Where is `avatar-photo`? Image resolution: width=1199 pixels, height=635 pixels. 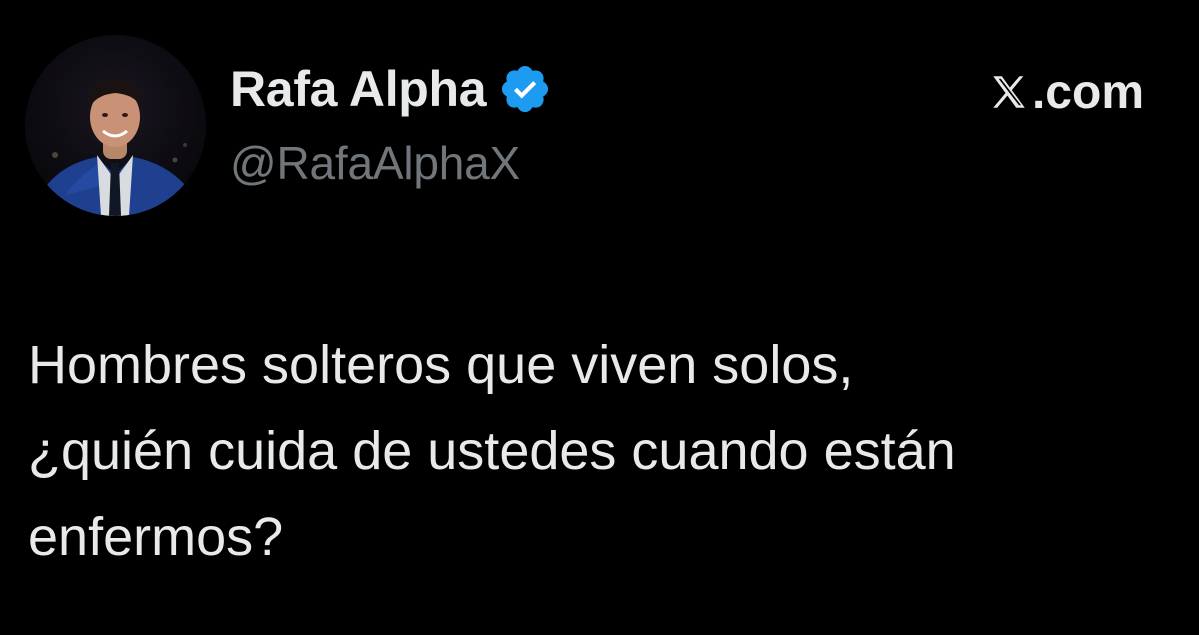 avatar-photo is located at coordinates (115, 125).